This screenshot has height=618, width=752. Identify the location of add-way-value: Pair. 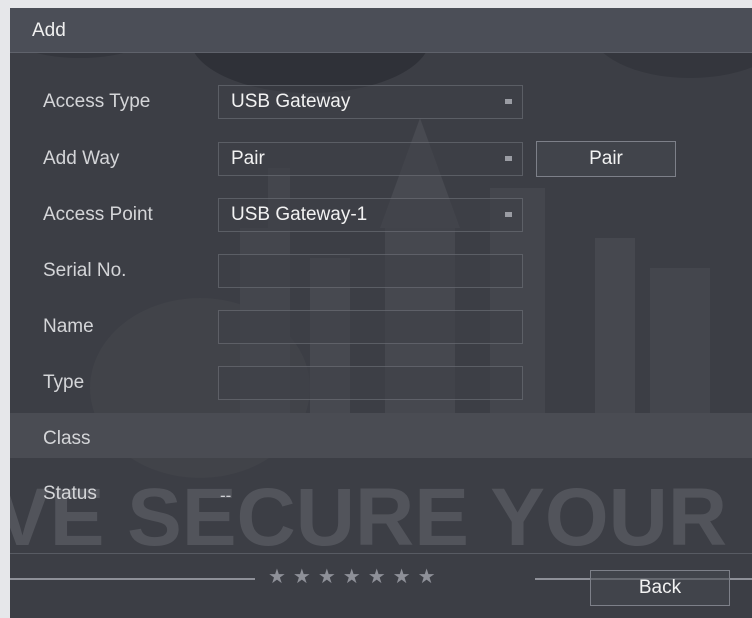
(248, 158).